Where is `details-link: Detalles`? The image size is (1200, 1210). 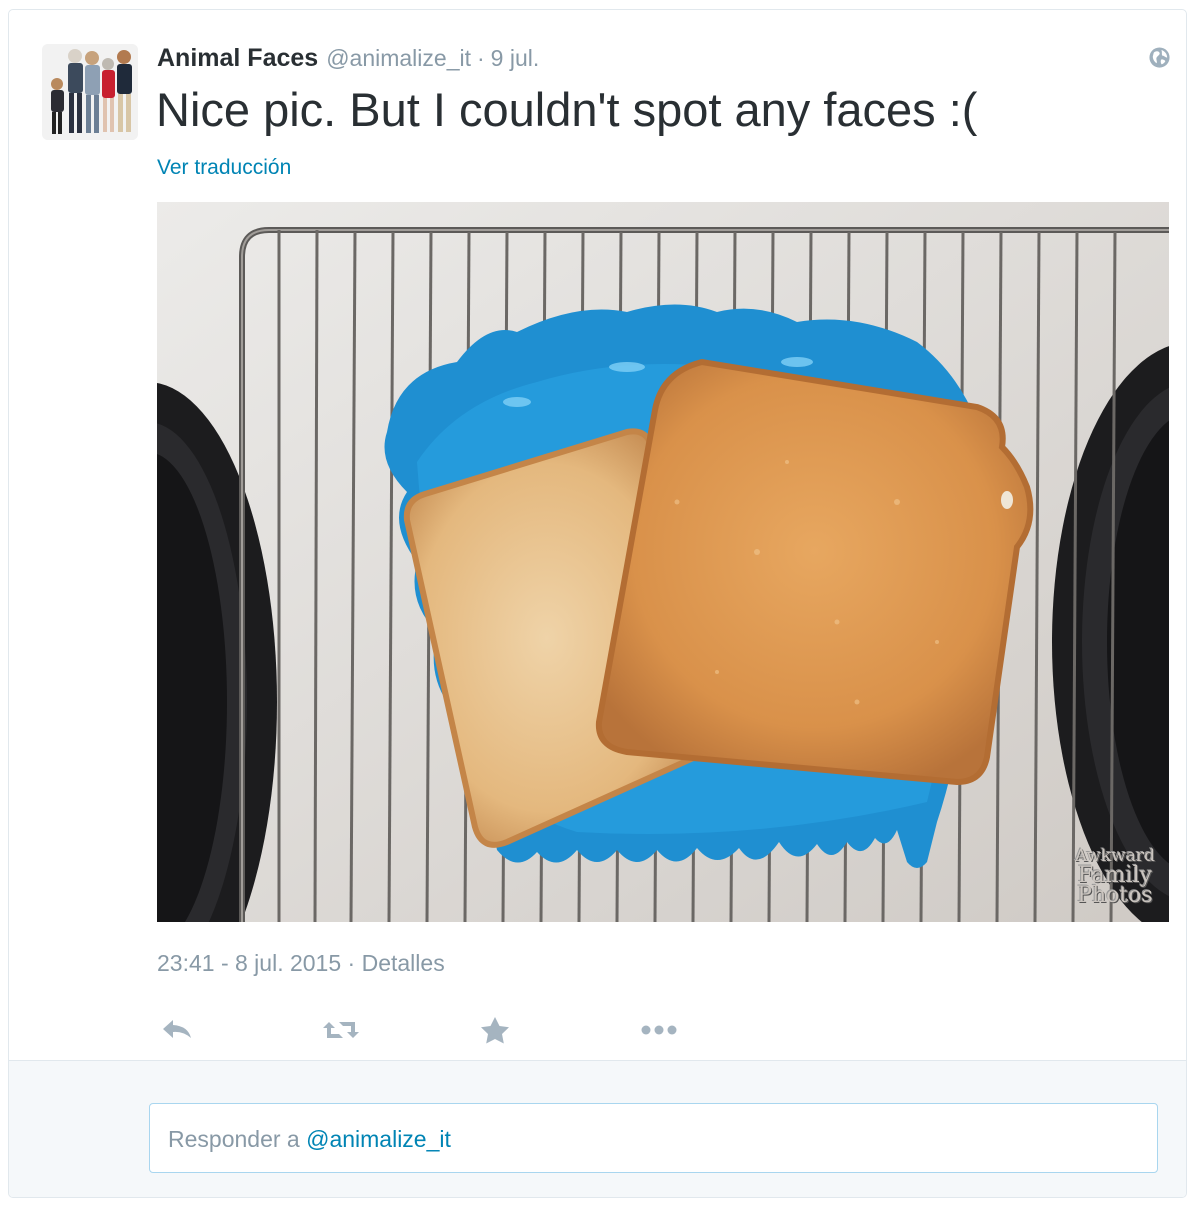 details-link: Detalles is located at coordinates (403, 963).